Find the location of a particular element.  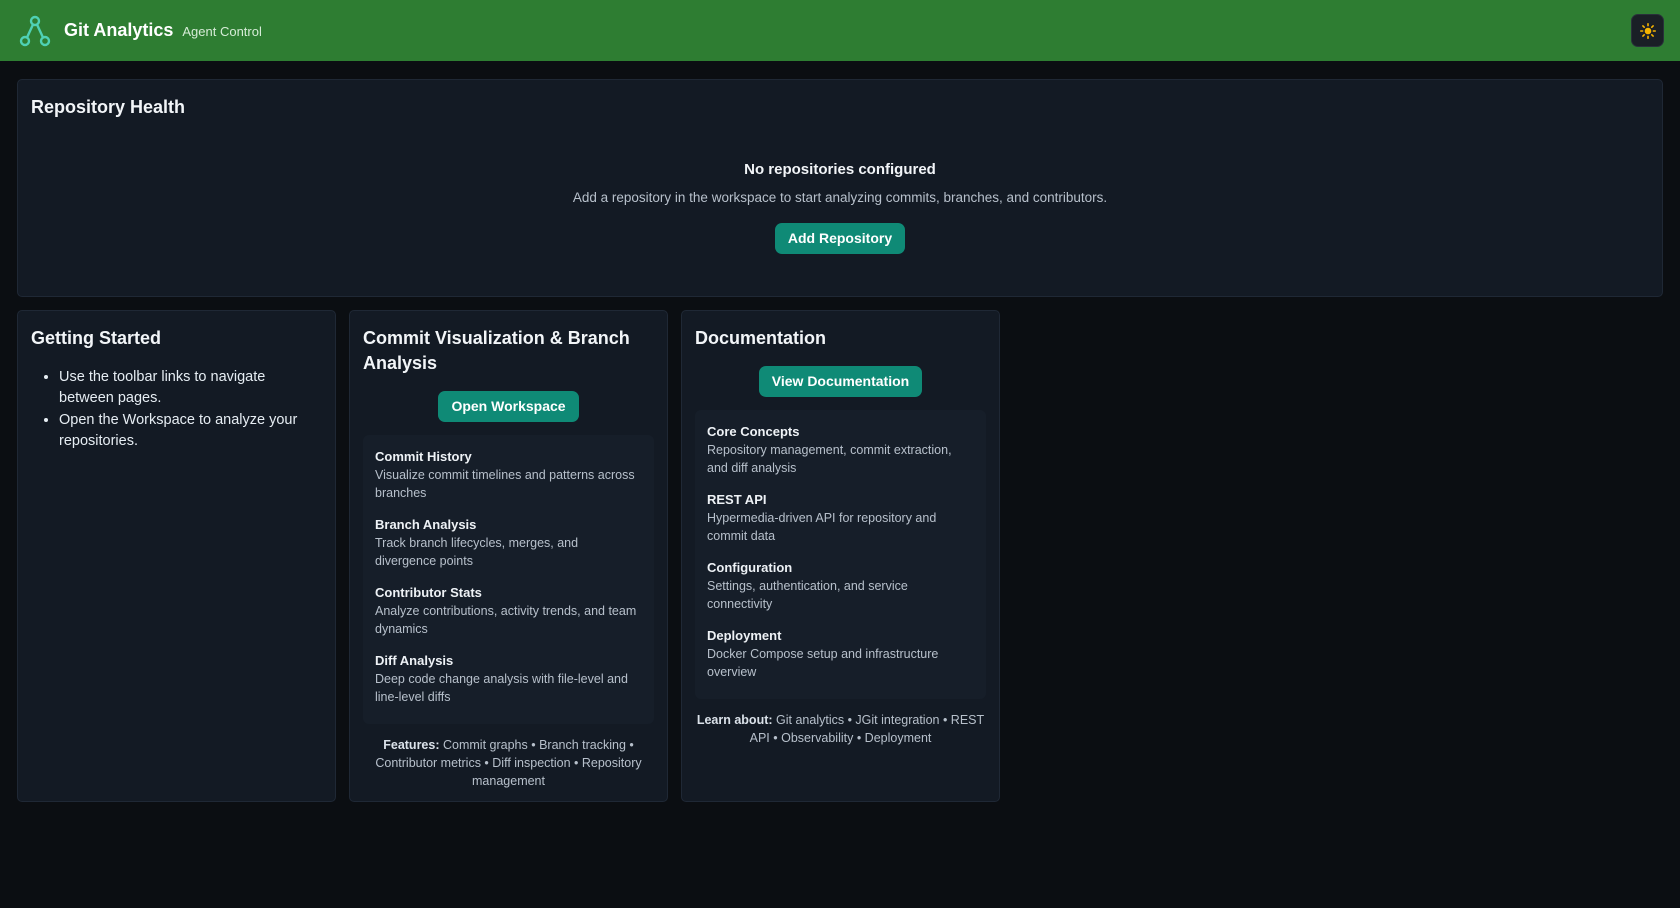

app-title: Git Analytics is located at coordinates (119, 30).